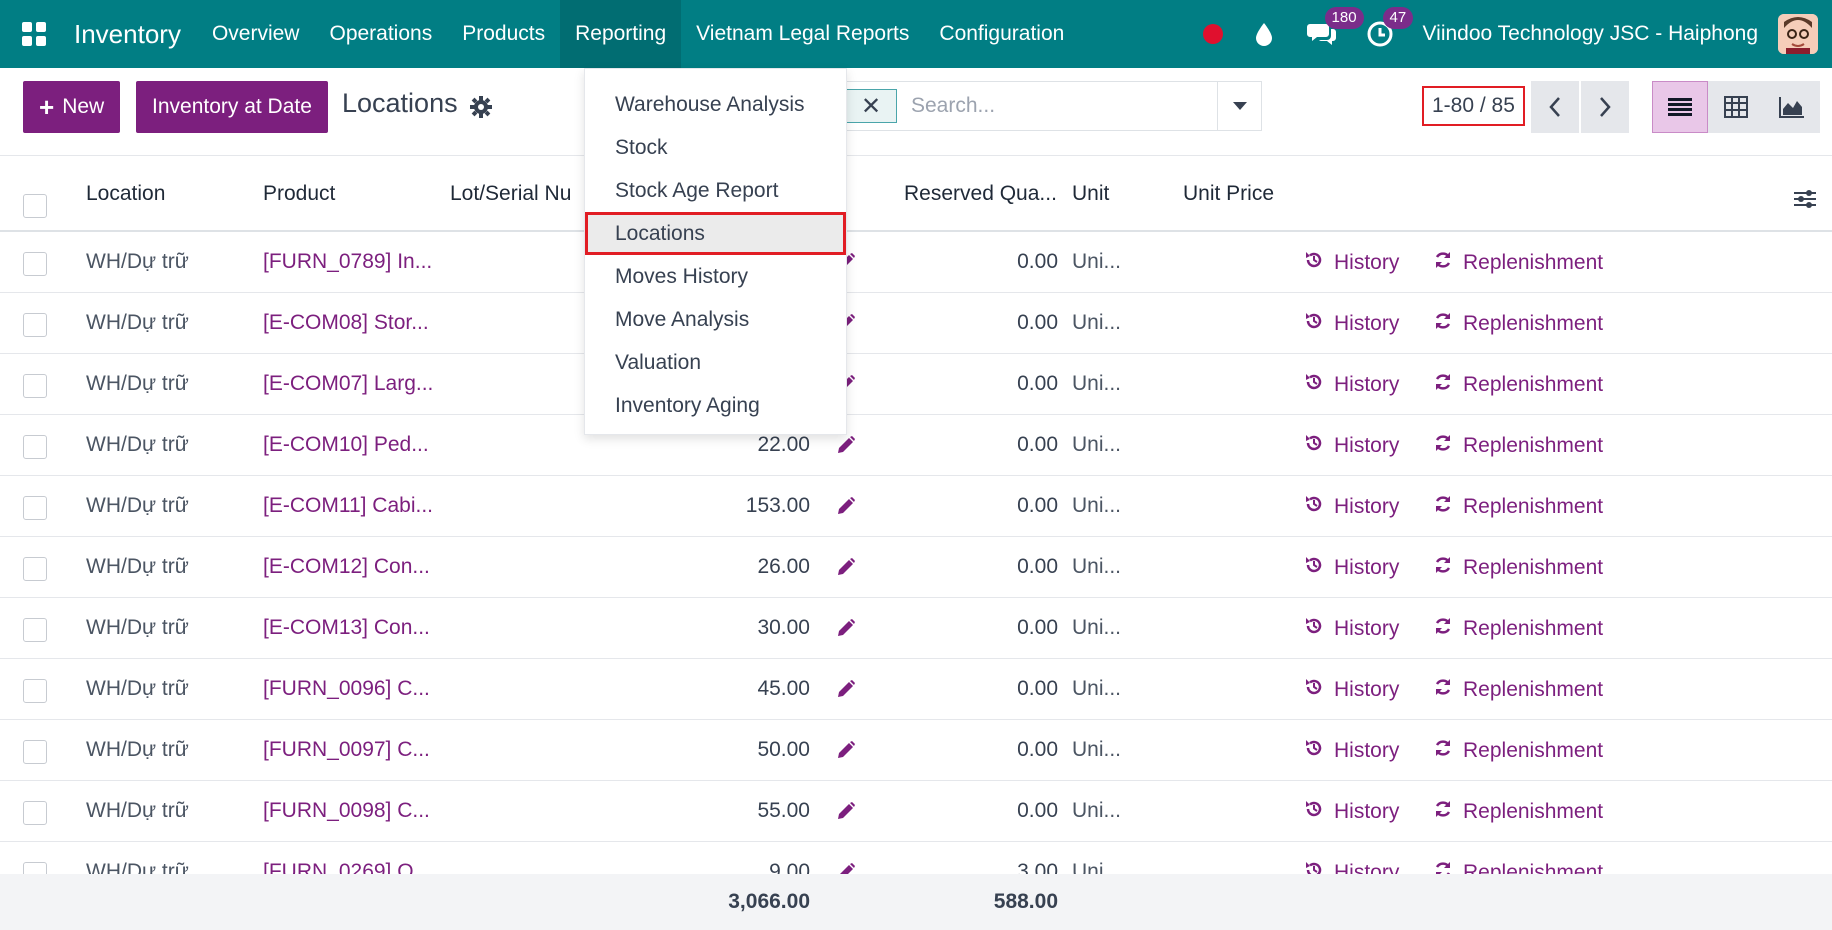 Image resolution: width=1832 pixels, height=930 pixels. Describe the element at coordinates (1473, 106) in the screenshot. I see `pager-value: 1-80 / 85` at that location.